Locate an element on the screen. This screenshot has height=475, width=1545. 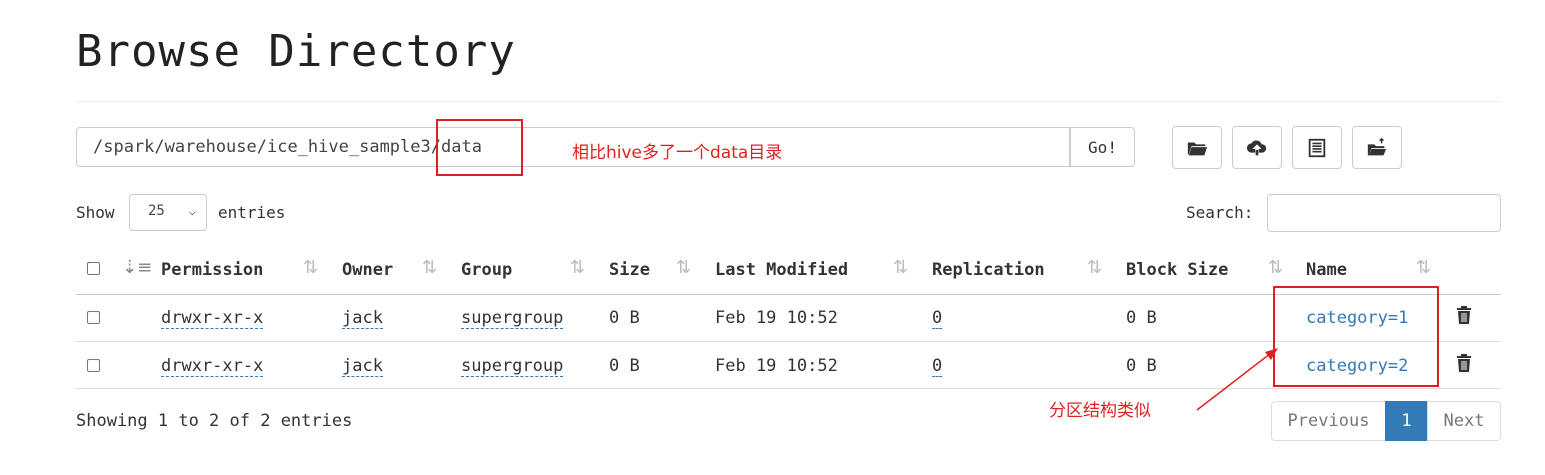
header-last-modified: Last Modified is located at coordinates (781, 270).